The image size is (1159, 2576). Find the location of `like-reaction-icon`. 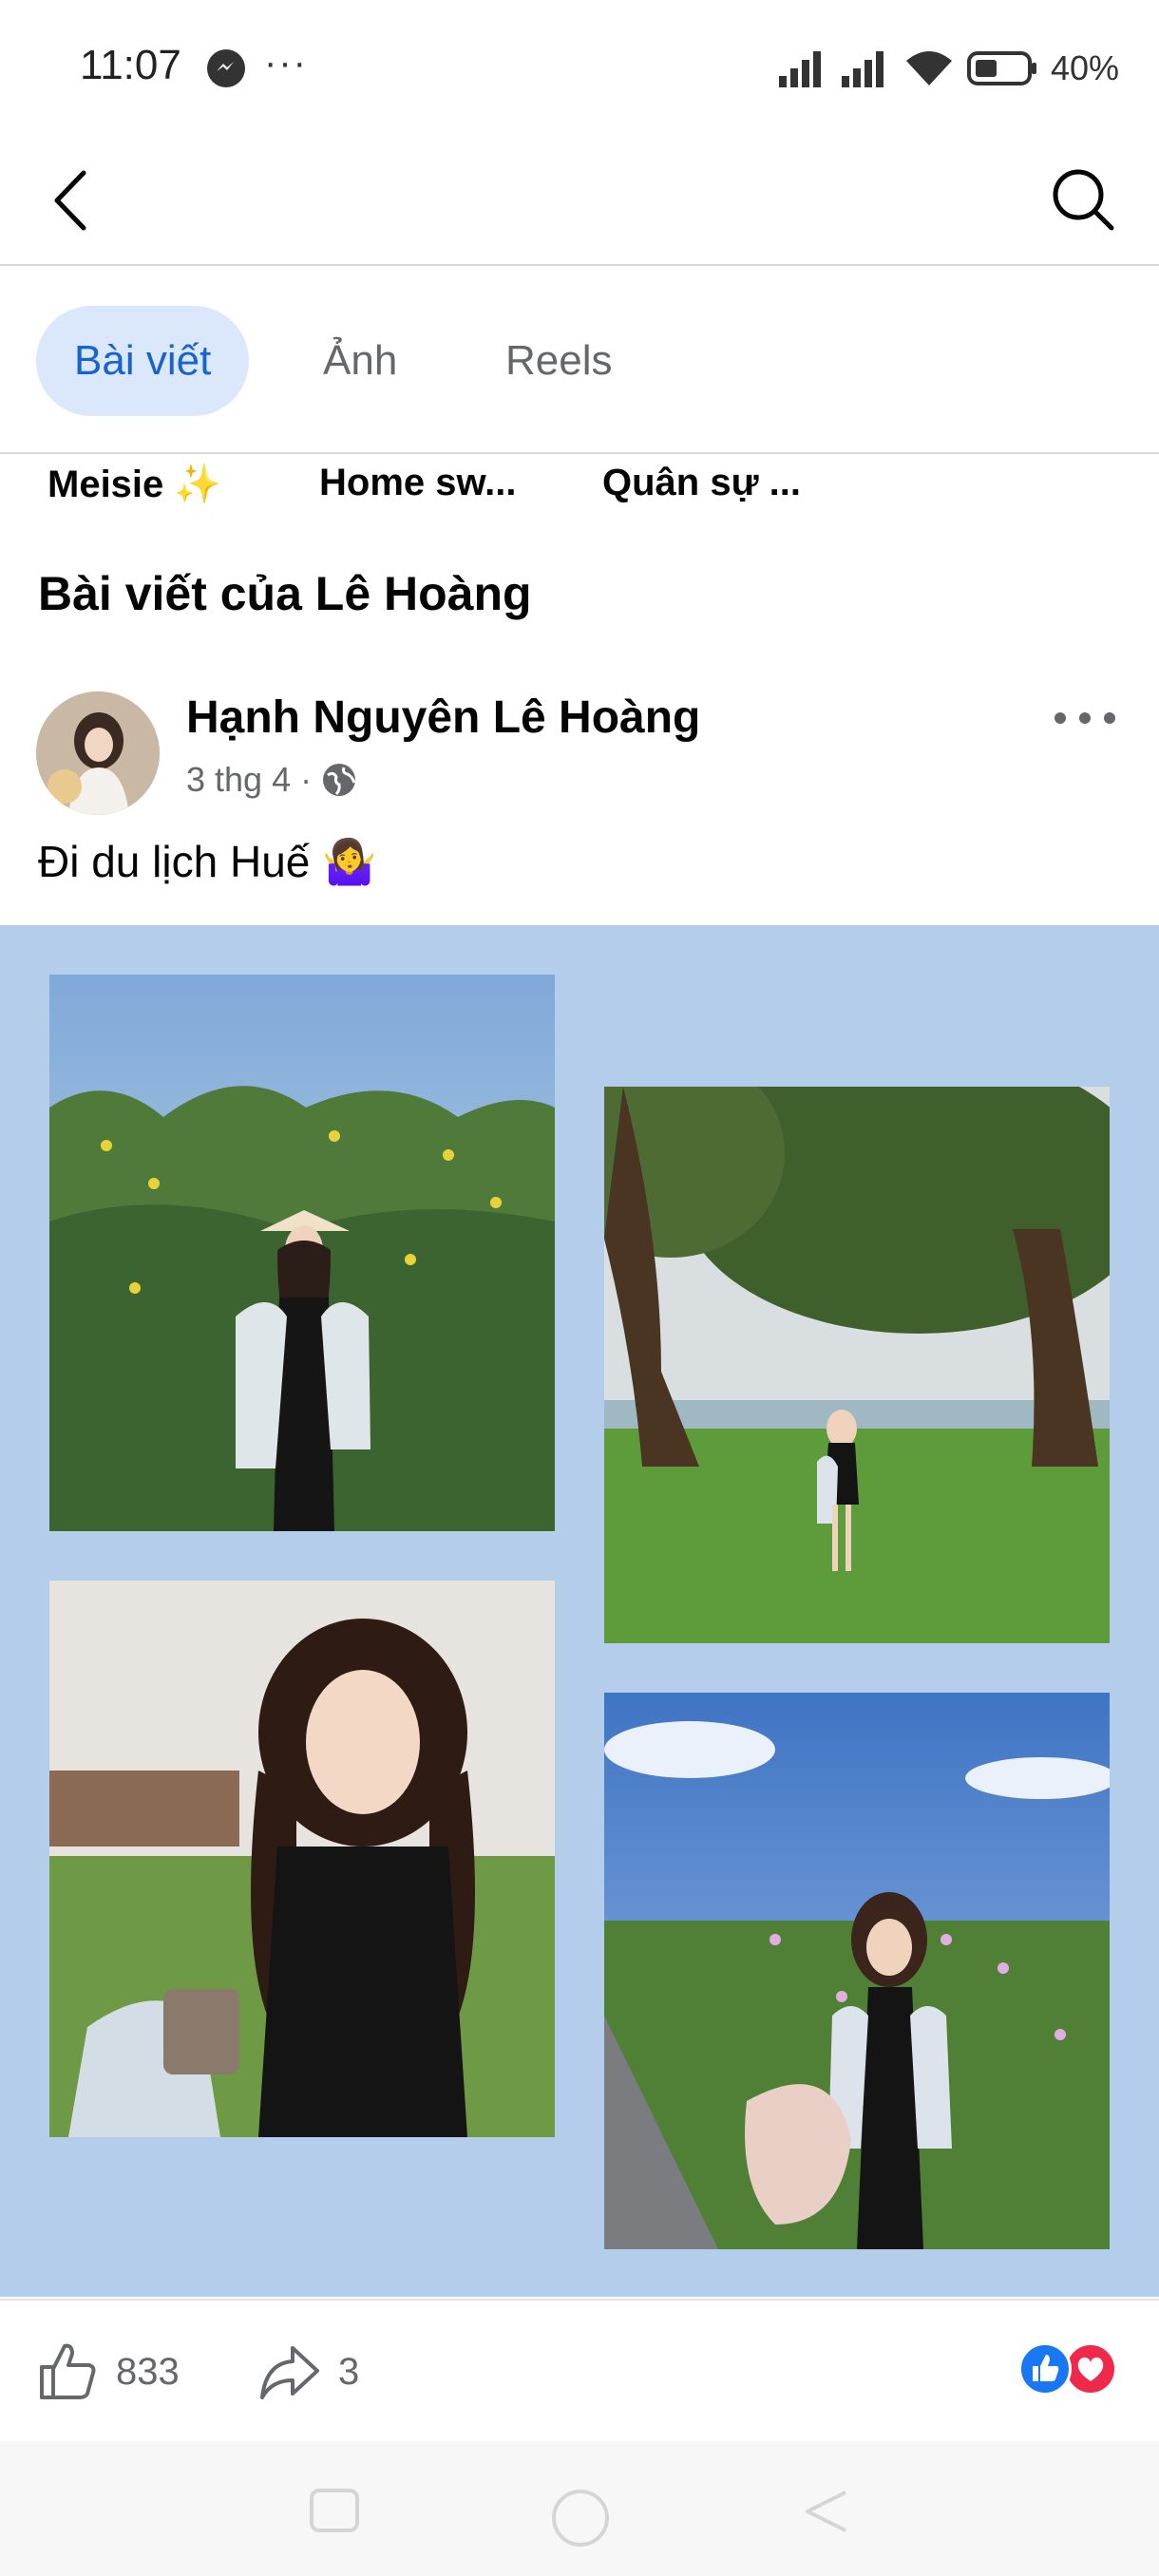

like-reaction-icon is located at coordinates (1045, 2369).